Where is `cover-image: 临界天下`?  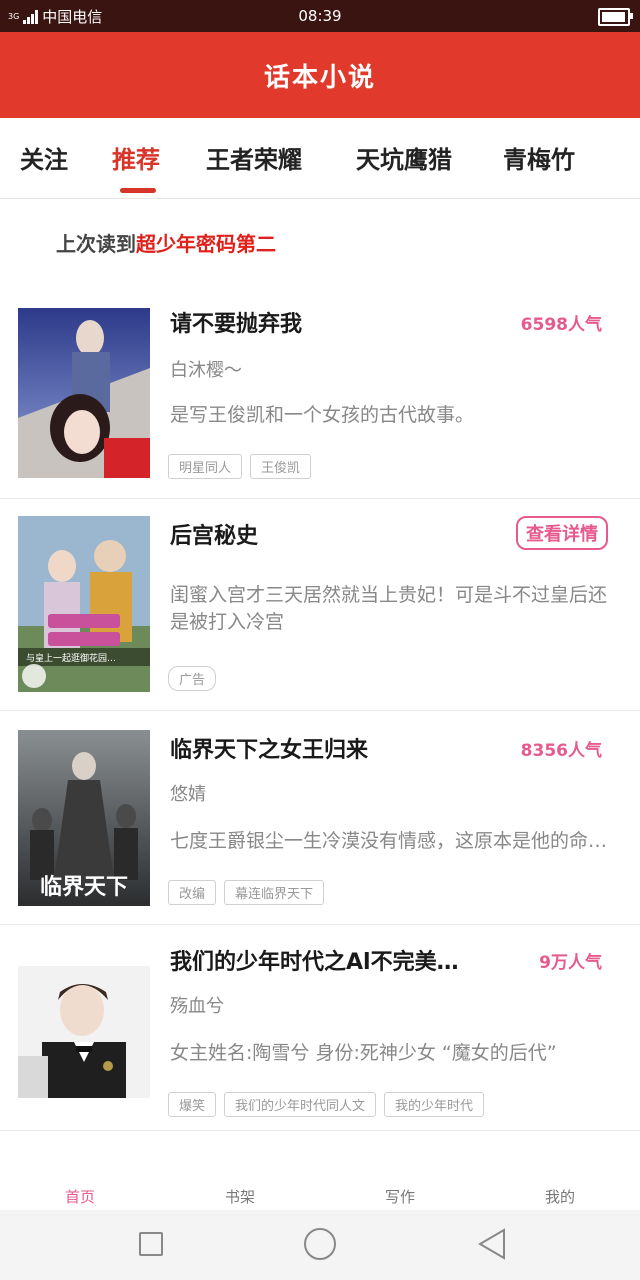 cover-image: 临界天下 is located at coordinates (84, 818).